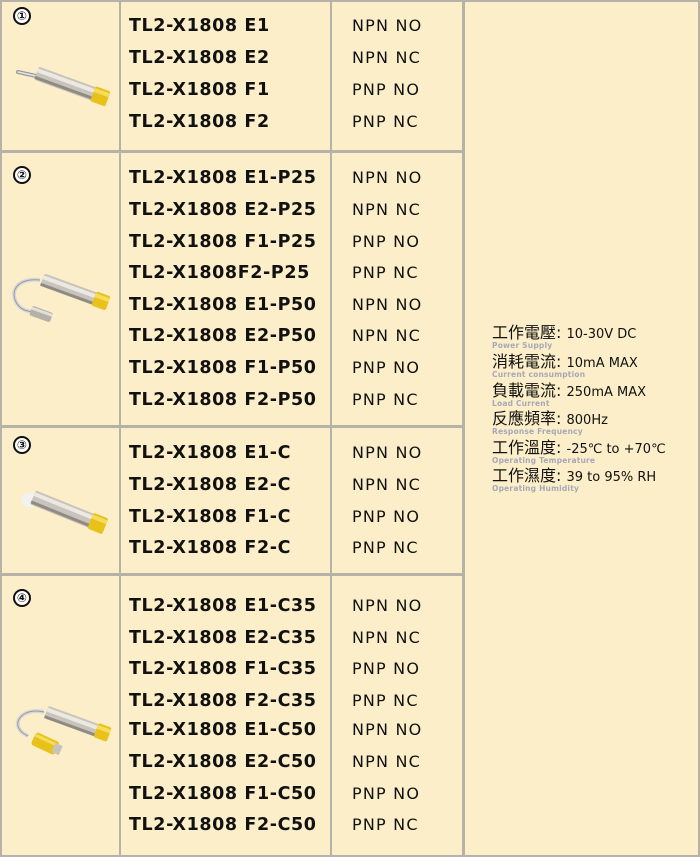  What do you see at coordinates (223, 305) in the screenshot?
I see `model-number: TL2-X1808 E1-P50` at bounding box center [223, 305].